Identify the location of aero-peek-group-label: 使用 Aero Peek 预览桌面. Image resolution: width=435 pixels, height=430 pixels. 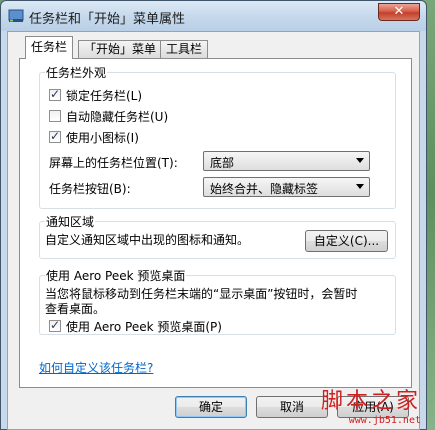
(116, 275).